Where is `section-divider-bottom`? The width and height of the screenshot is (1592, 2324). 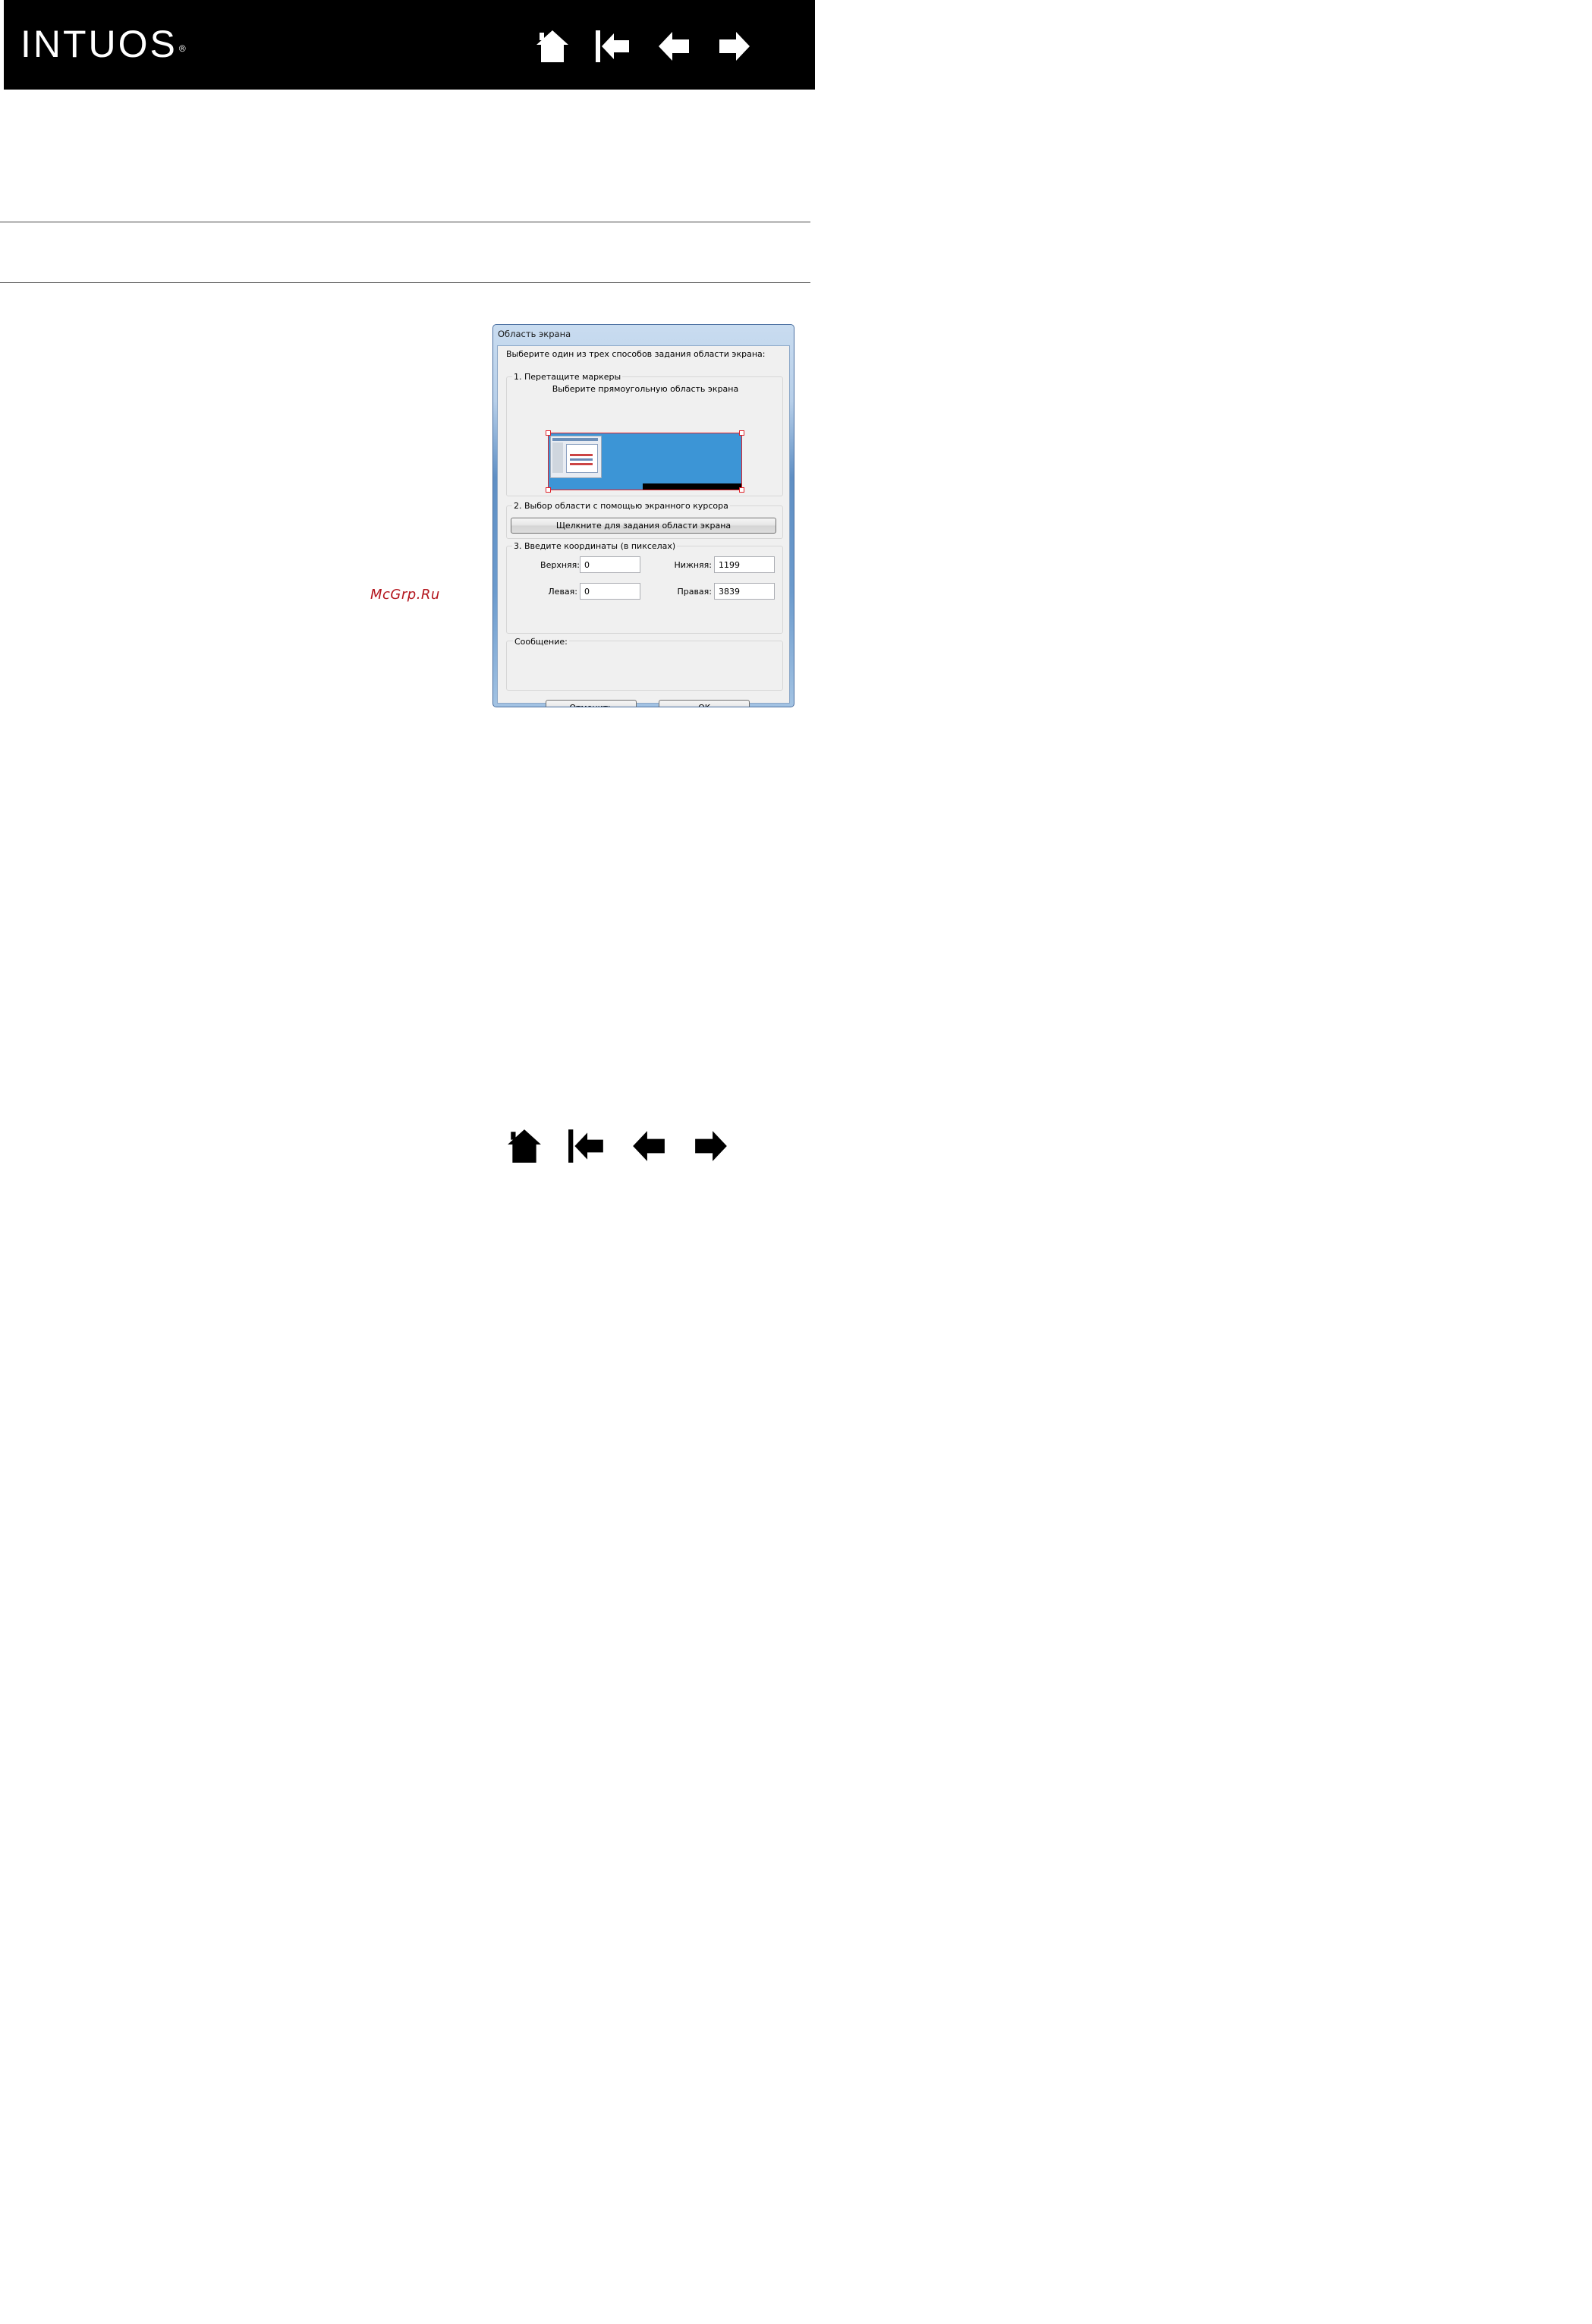 section-divider-bottom is located at coordinates (405, 283).